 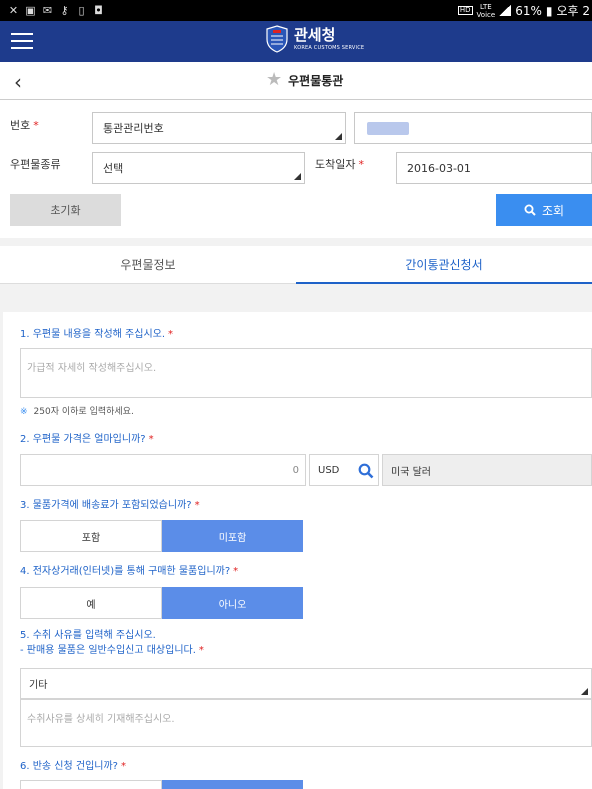 I want to click on mail-type-value: 선택, so click(x=113, y=168).